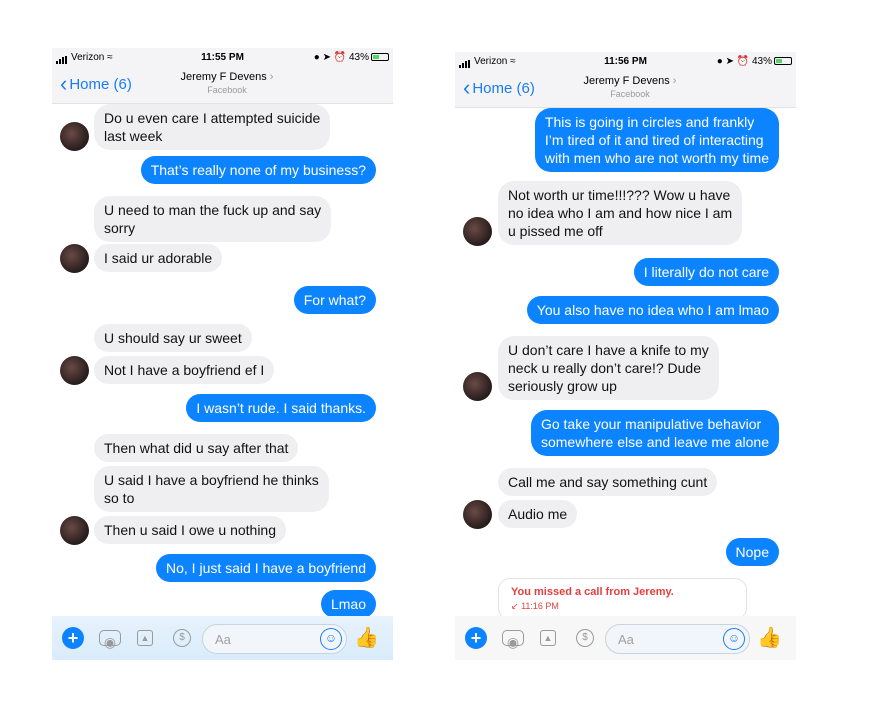  I want to click on missed-call-time: 11:16 PM, so click(540, 606).